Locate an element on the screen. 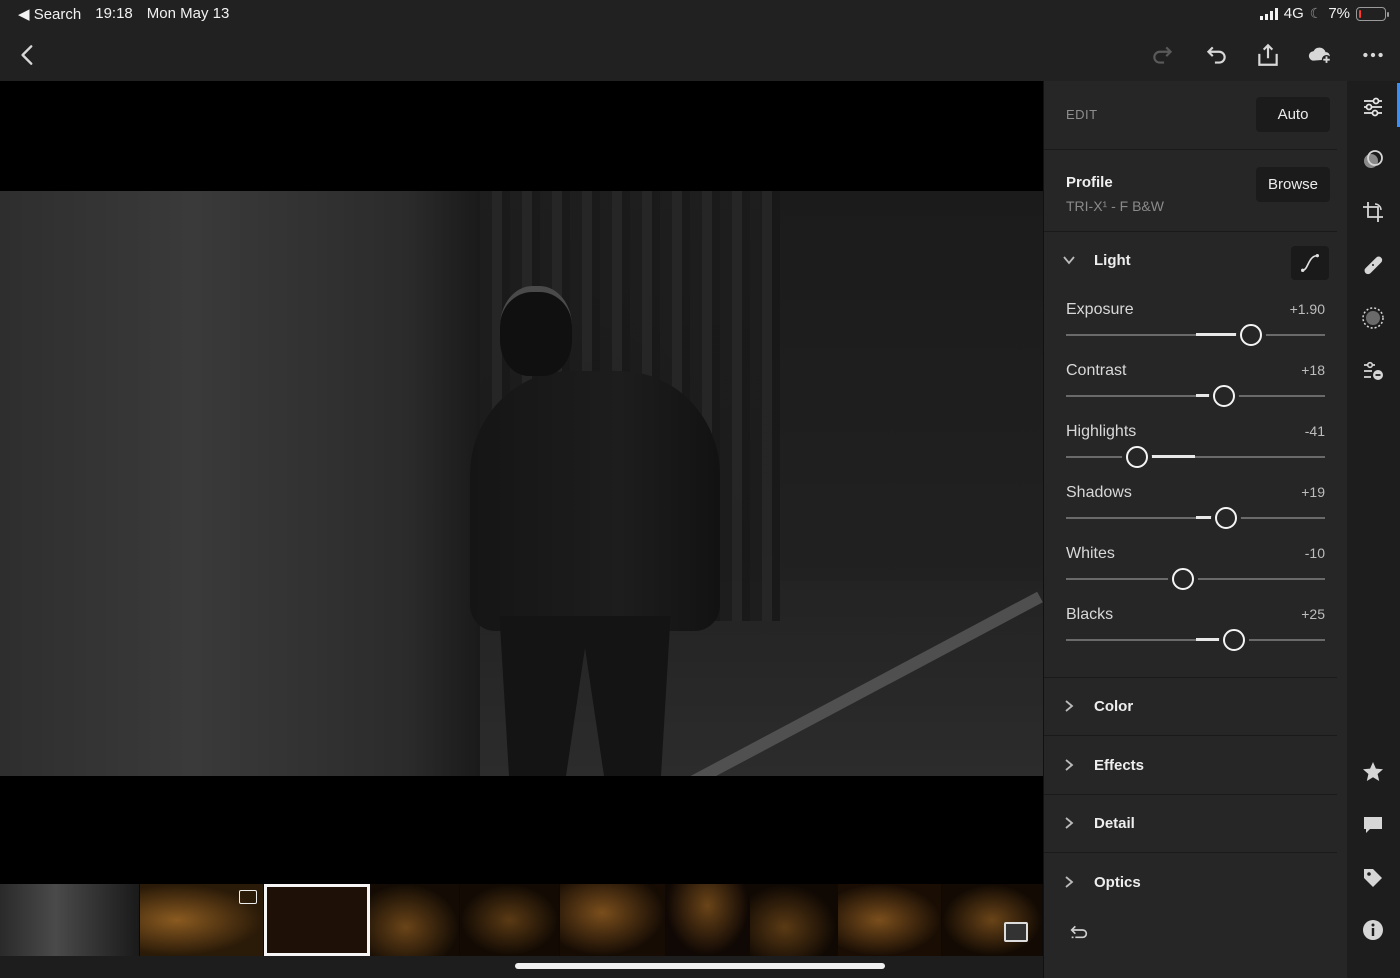 This screenshot has width=1400, height=978. slider-value: +1.90 is located at coordinates (1307, 309).